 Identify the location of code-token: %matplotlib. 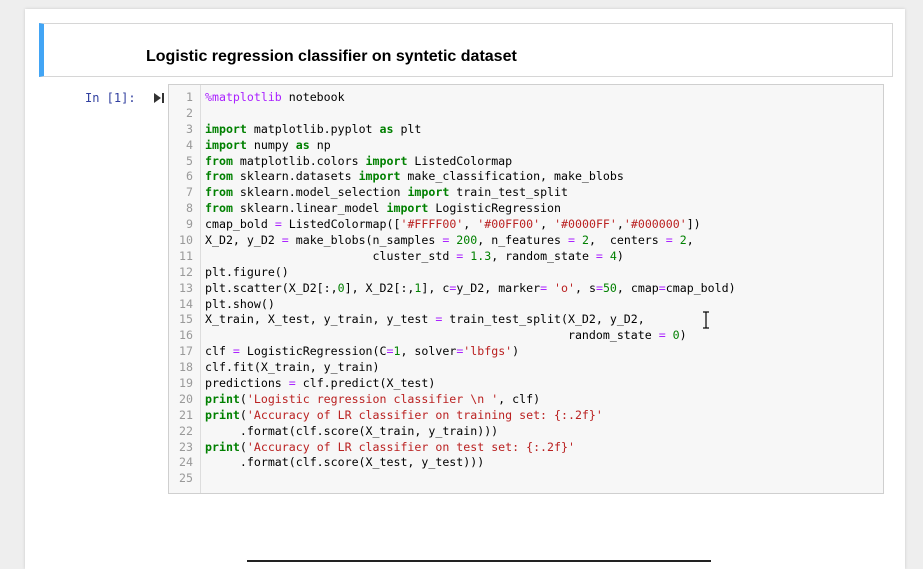
(243, 97).